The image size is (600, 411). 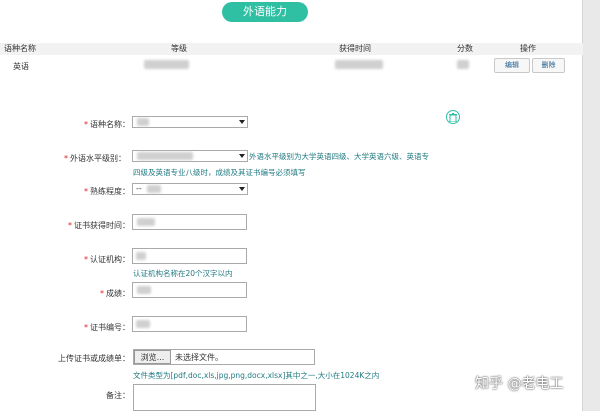 What do you see at coordinates (359, 64) in the screenshot?
I see `row-date-redacted` at bounding box center [359, 64].